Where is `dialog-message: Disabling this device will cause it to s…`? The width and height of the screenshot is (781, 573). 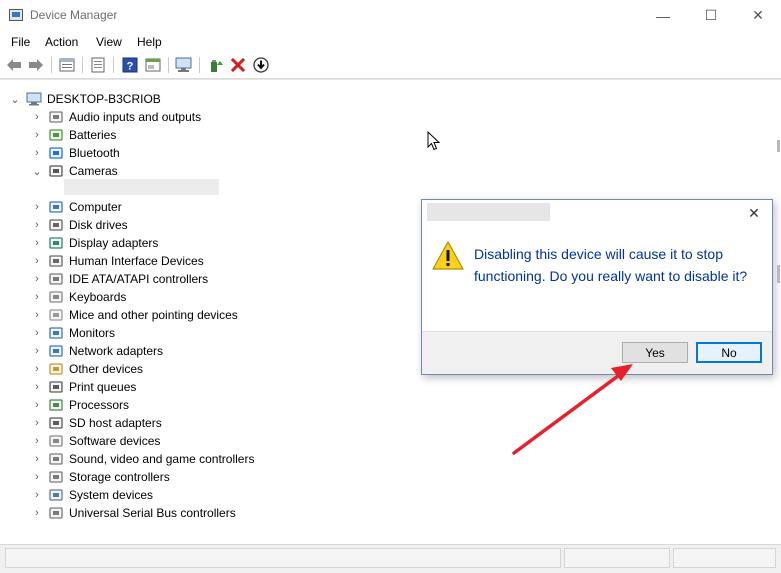 dialog-message: Disabling this device will cause it to s… is located at coordinates (611, 265).